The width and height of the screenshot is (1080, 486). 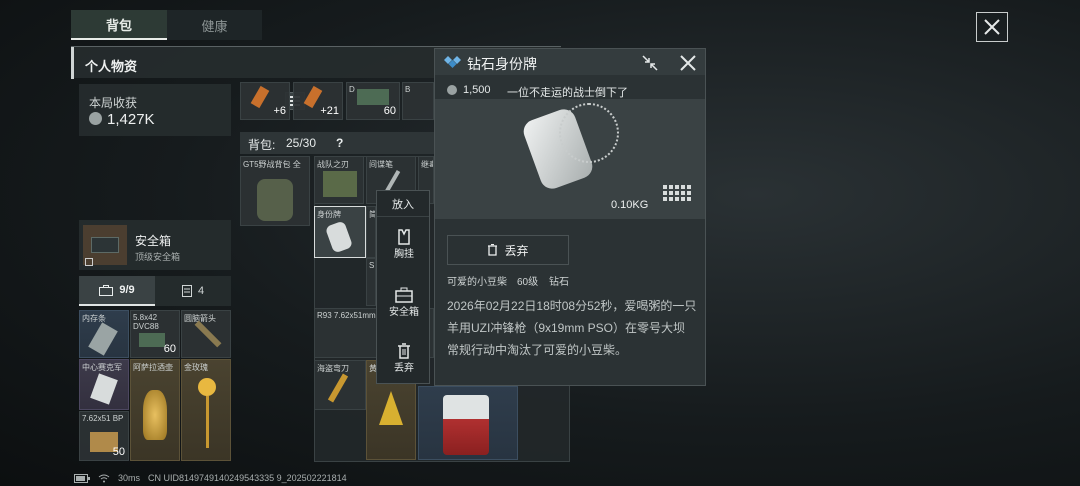 I want to click on close-icon, so click(x=992, y=27).